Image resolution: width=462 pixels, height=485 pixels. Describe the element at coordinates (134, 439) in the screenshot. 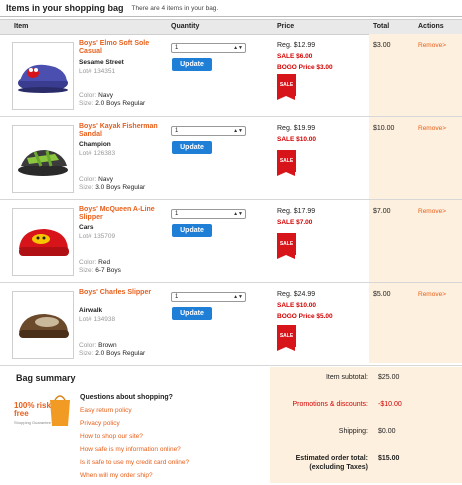

I see `help-link-how-to-shop: How to shop our site?` at that location.